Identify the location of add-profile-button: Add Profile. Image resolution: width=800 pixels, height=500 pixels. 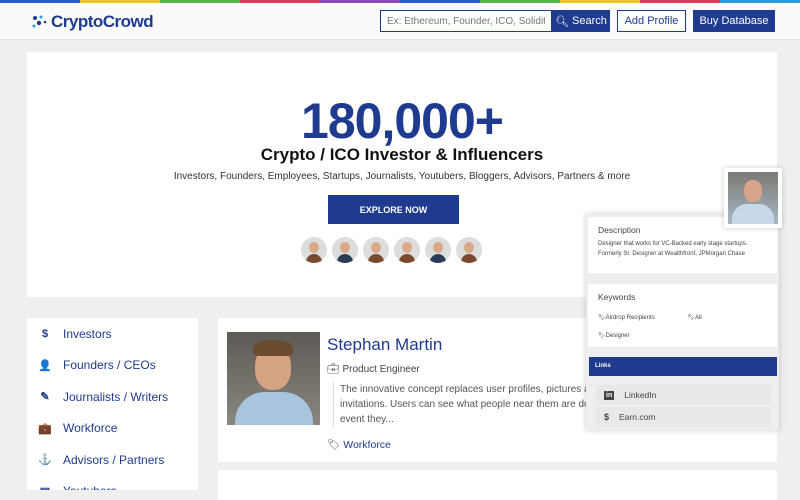
(651, 21).